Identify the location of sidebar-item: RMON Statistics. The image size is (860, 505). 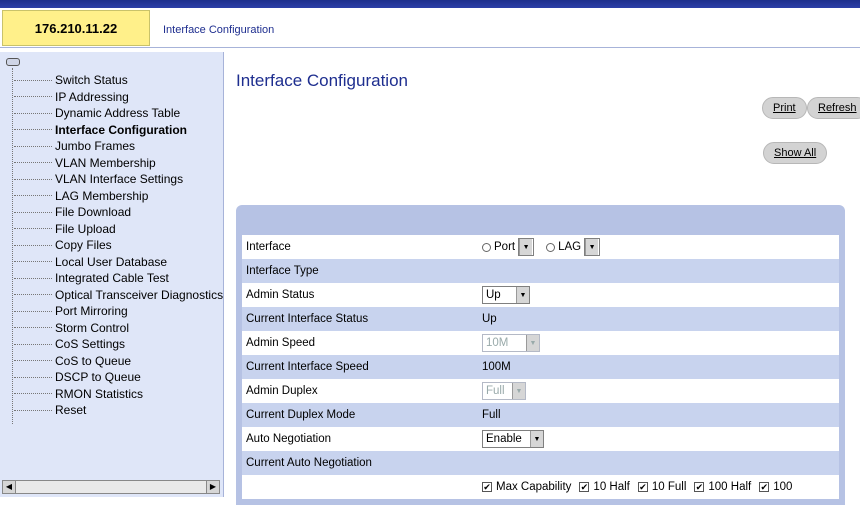
(118, 394).